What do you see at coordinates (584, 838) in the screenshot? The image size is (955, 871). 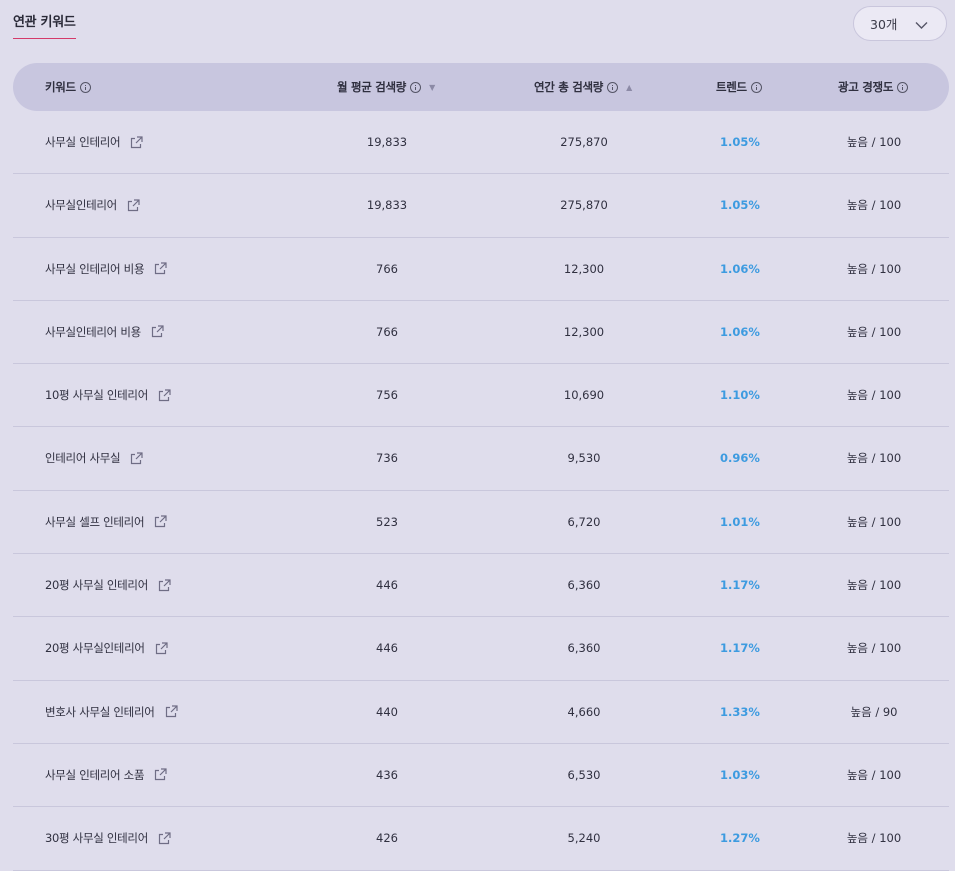 I see `yearly-search-cell: 5,240` at bounding box center [584, 838].